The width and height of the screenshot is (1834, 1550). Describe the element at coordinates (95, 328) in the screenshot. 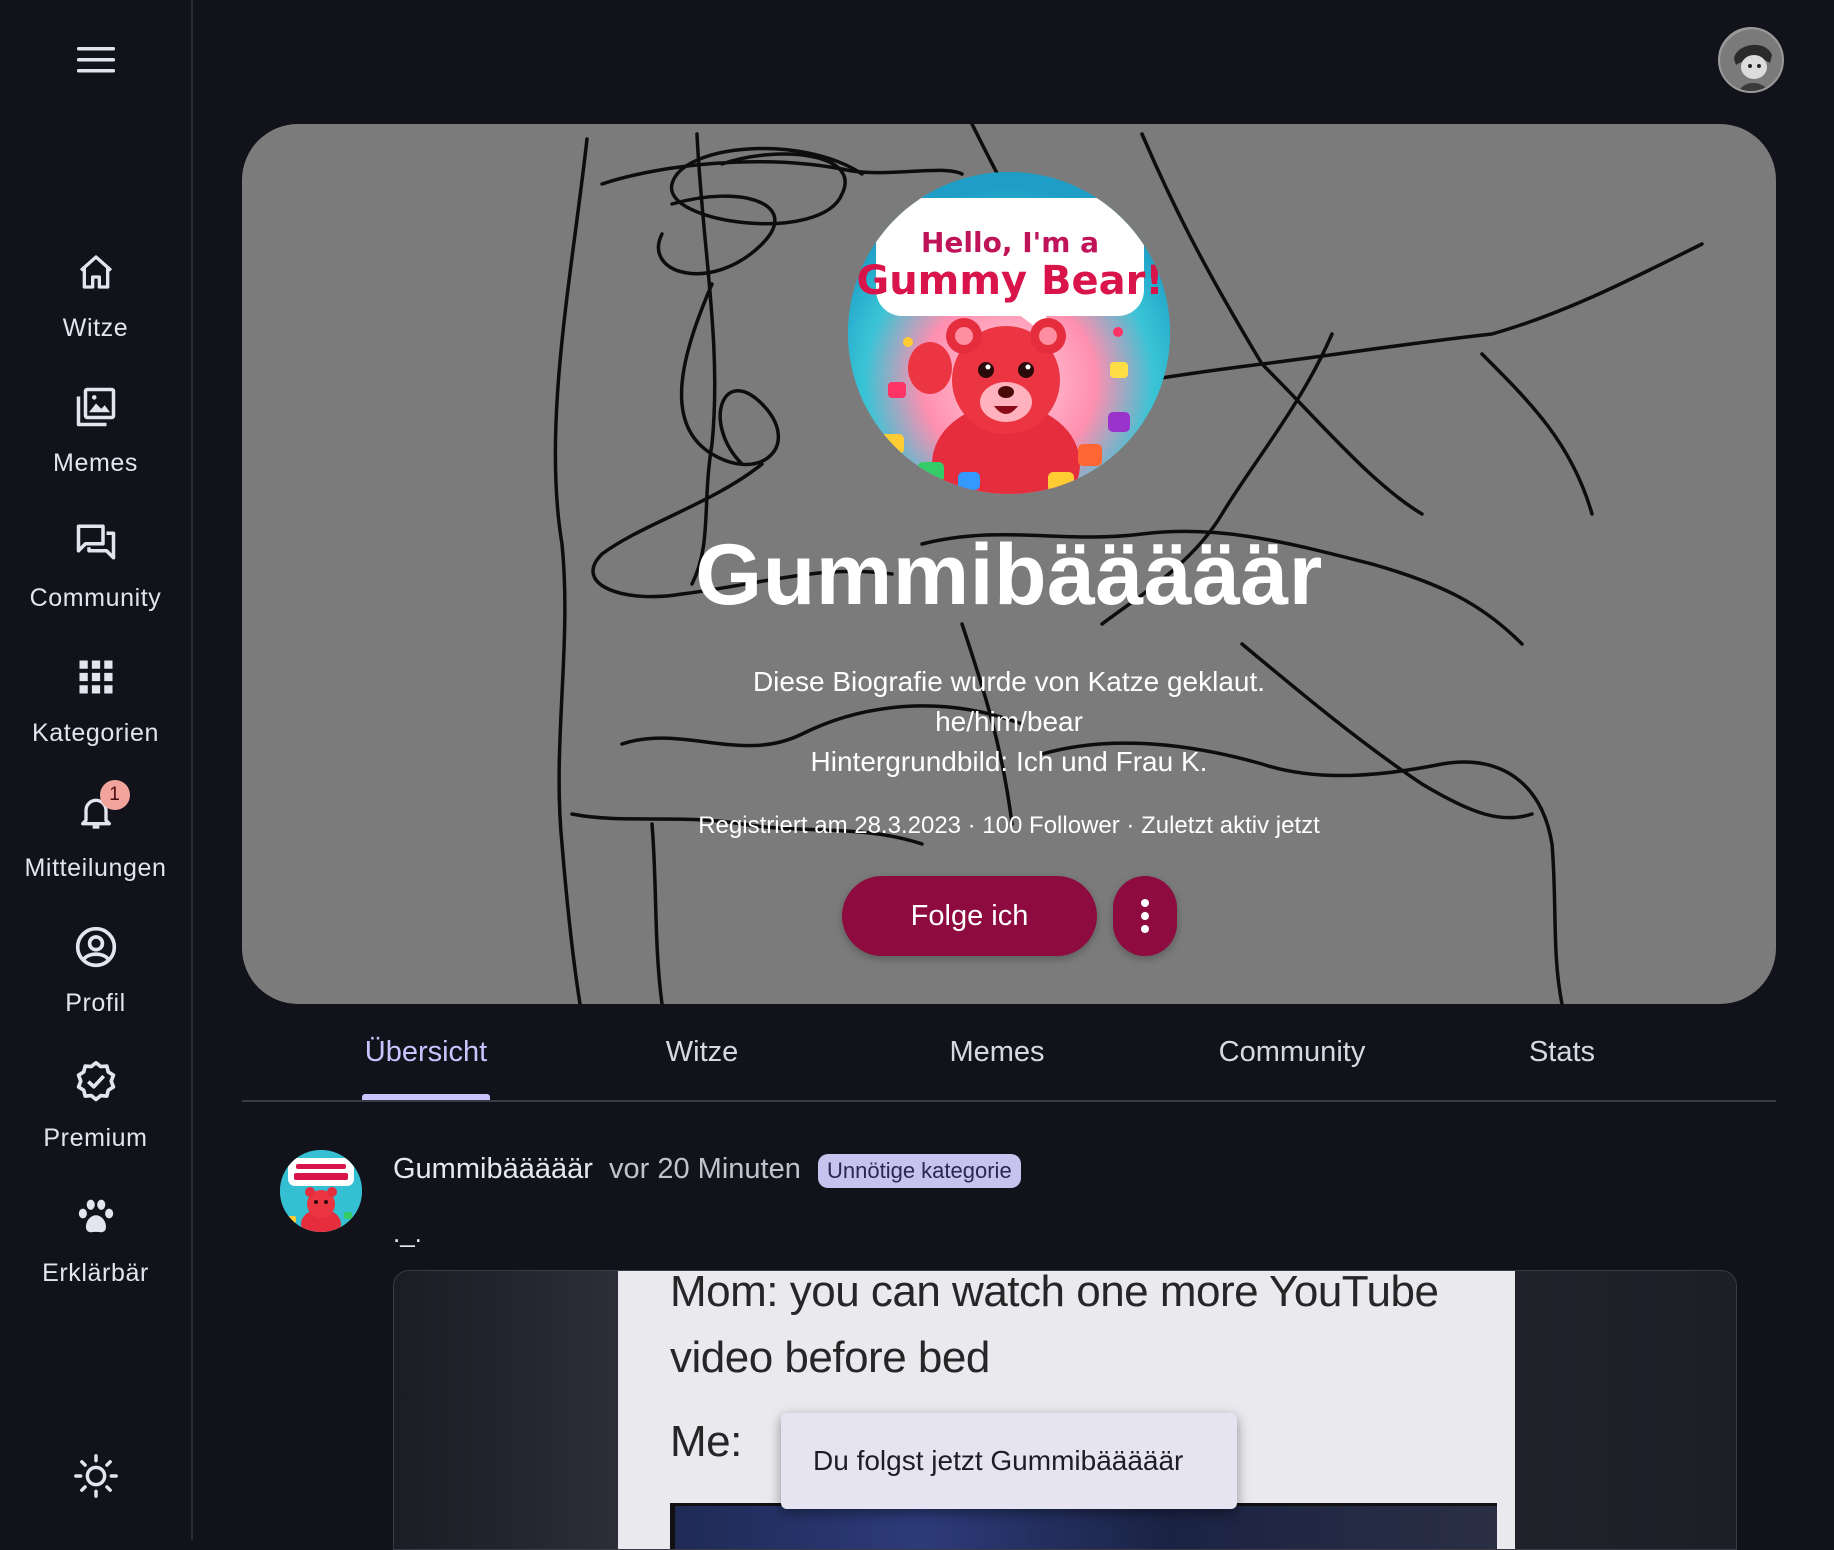

I see `sidebar-item-label: Witze` at that location.